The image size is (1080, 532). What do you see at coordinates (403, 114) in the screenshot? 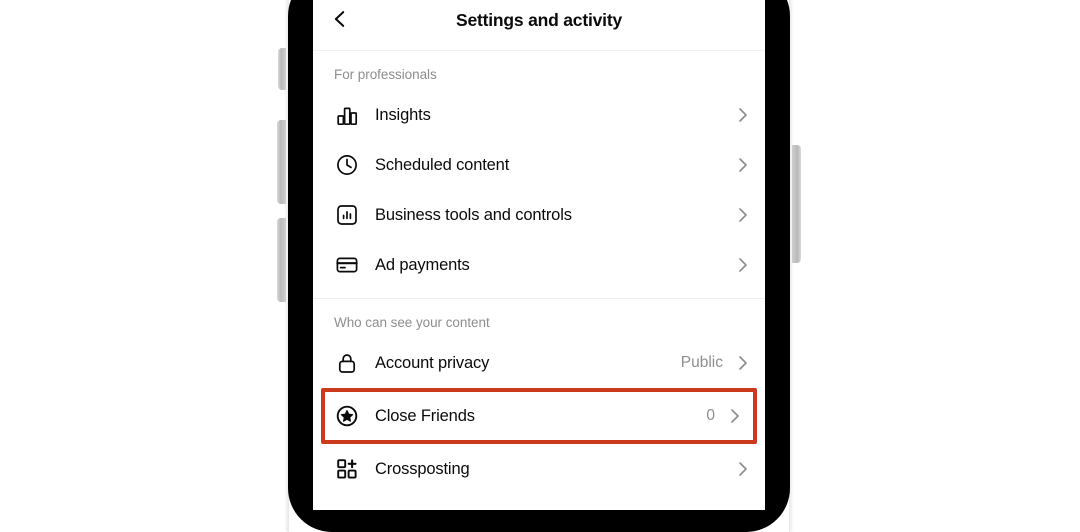
I see `settings-row-label: Insights` at bounding box center [403, 114].